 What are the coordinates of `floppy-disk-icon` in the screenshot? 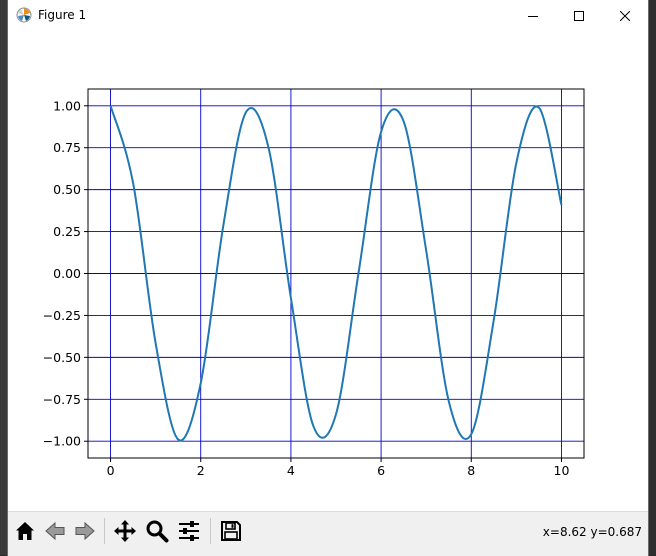 It's located at (231, 531).